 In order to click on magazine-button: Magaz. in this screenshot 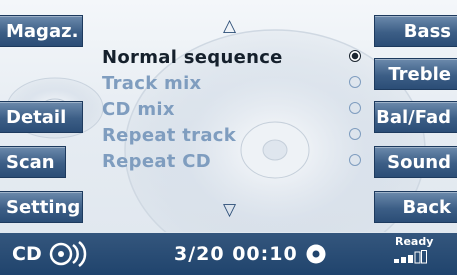, I will do `click(41, 31)`.